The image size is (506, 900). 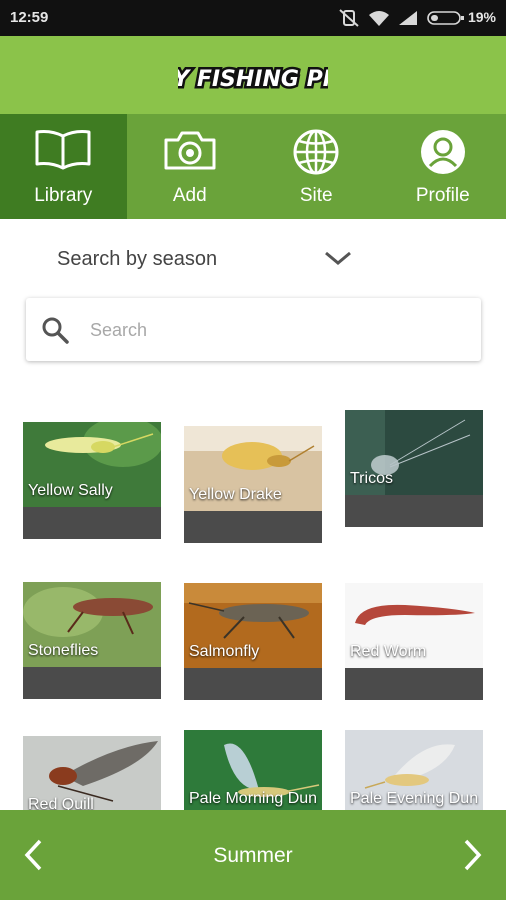 I want to click on insect-card-yellow-drake: Yellow Drake, so click(x=253, y=484).